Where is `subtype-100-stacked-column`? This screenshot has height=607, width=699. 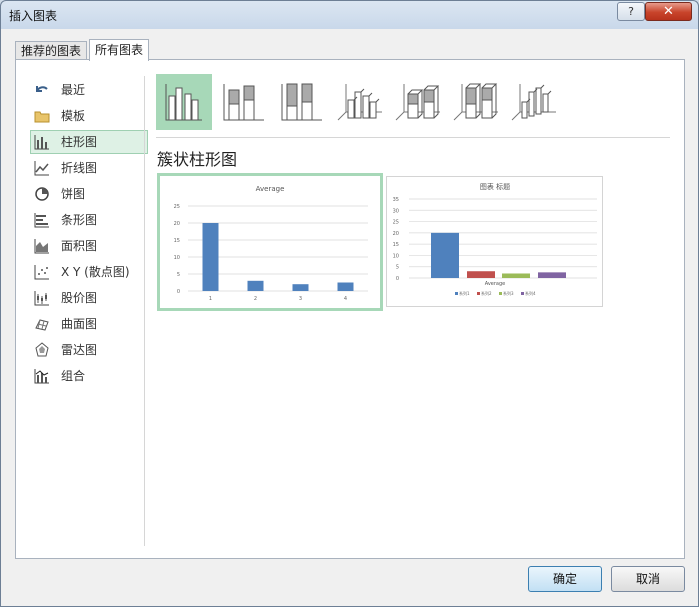
subtype-100-stacked-column is located at coordinates (302, 102).